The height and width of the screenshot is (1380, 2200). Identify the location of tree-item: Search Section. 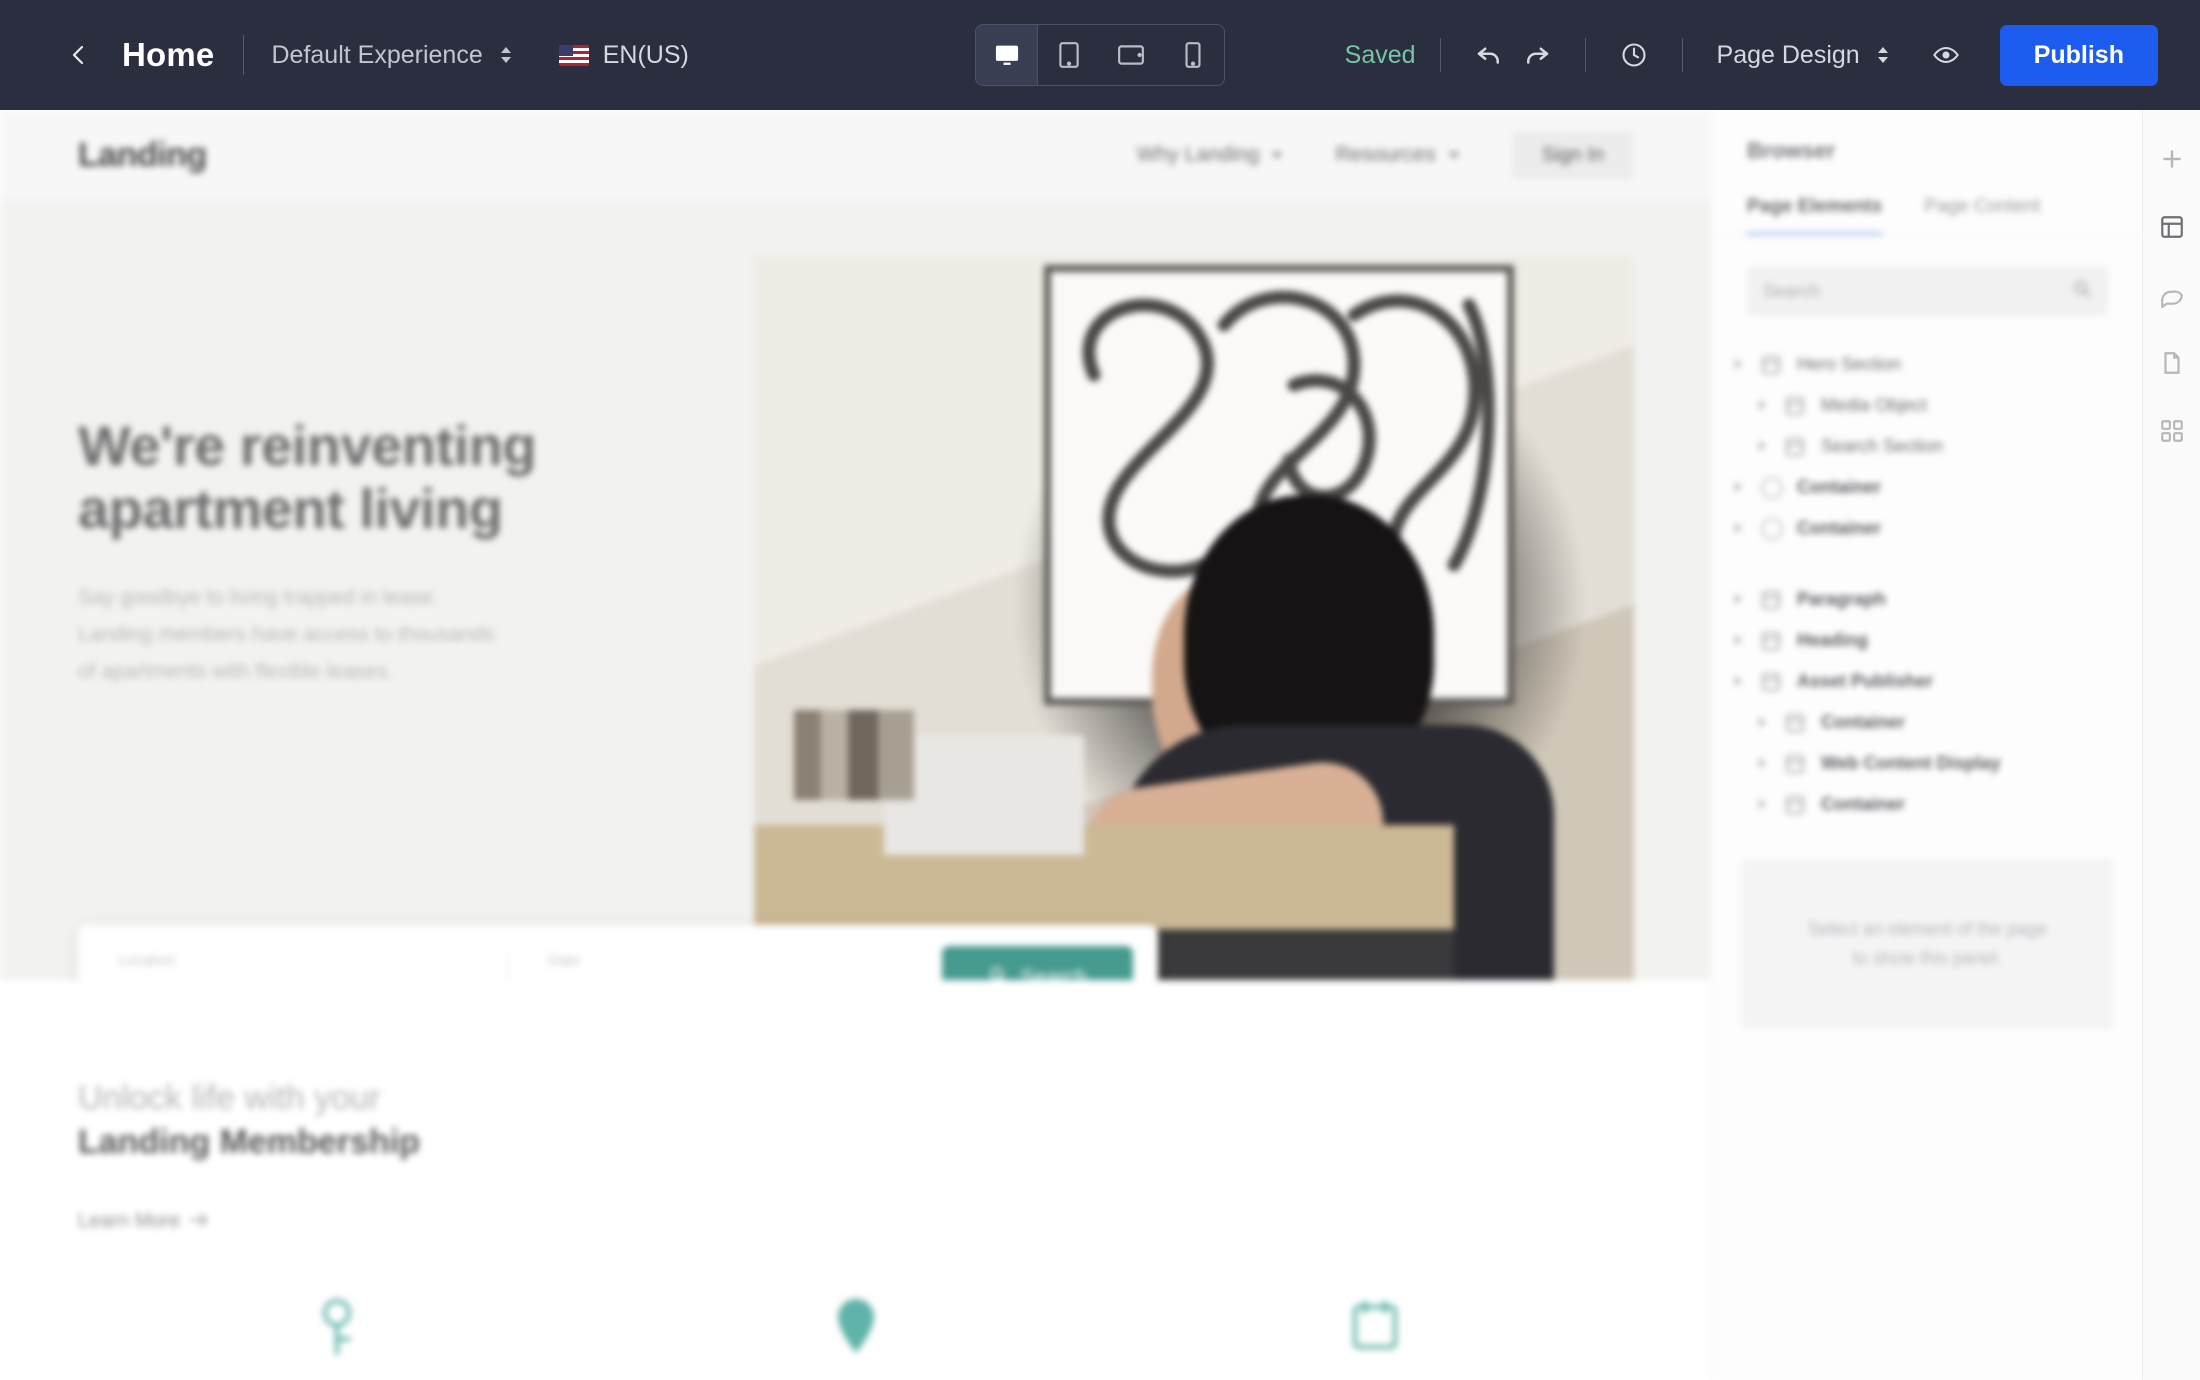
(1927, 446).